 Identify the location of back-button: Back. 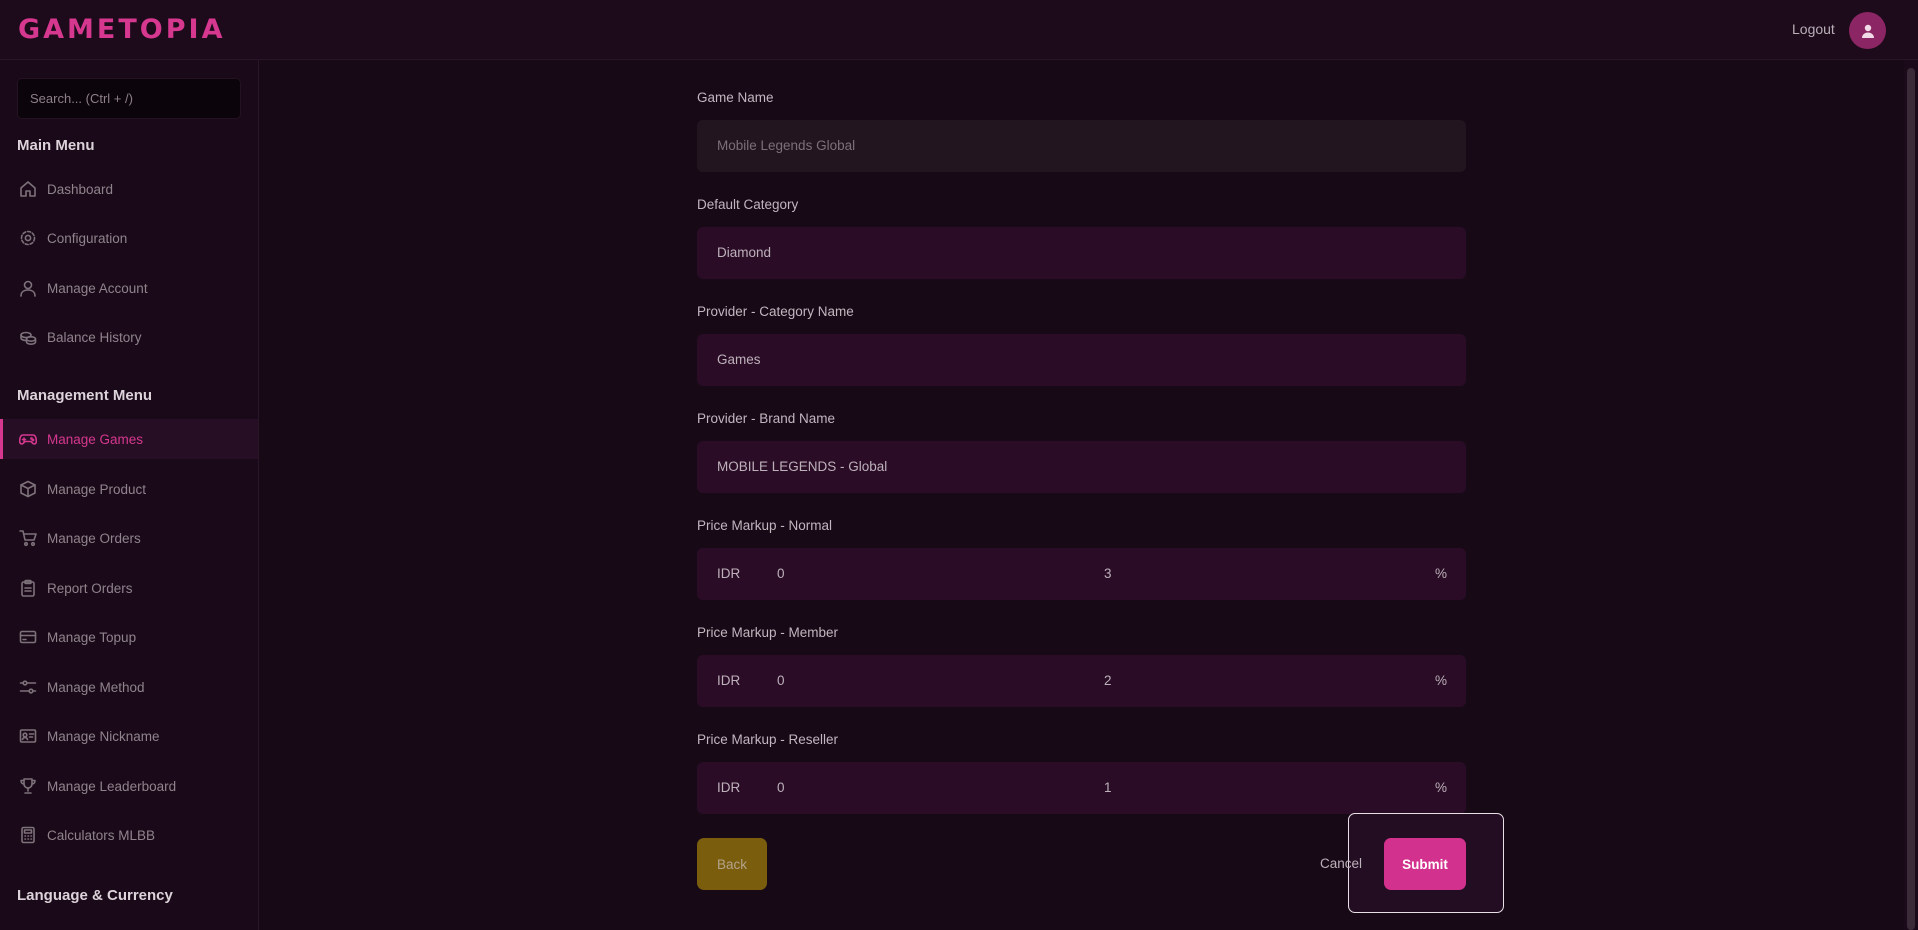
(732, 864).